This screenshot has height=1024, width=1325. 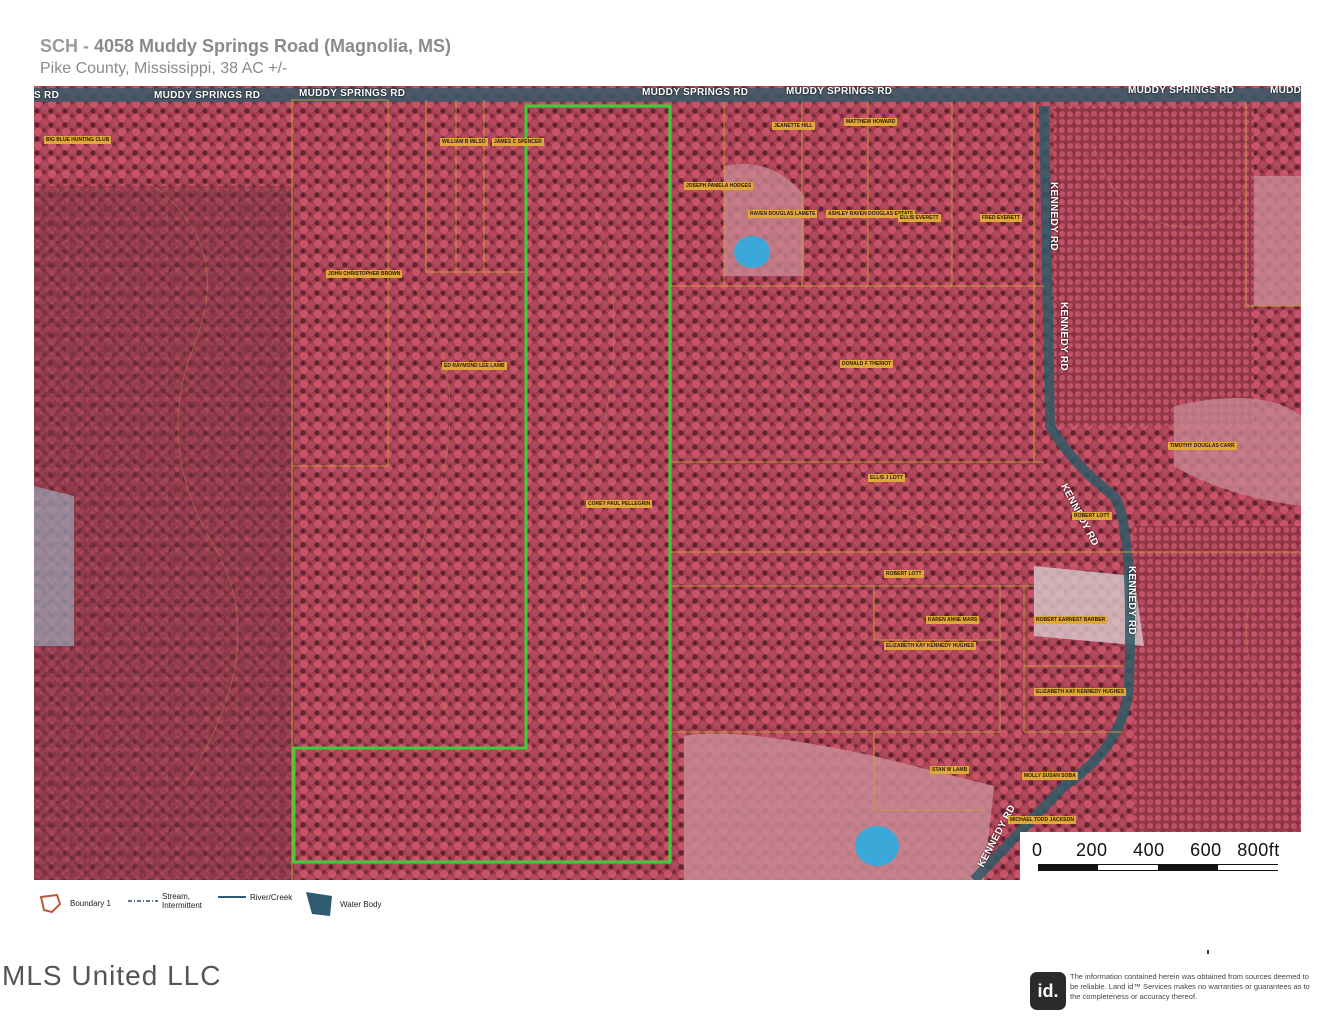 What do you see at coordinates (1258, 850) in the screenshot?
I see `scale-label: 800ft` at bounding box center [1258, 850].